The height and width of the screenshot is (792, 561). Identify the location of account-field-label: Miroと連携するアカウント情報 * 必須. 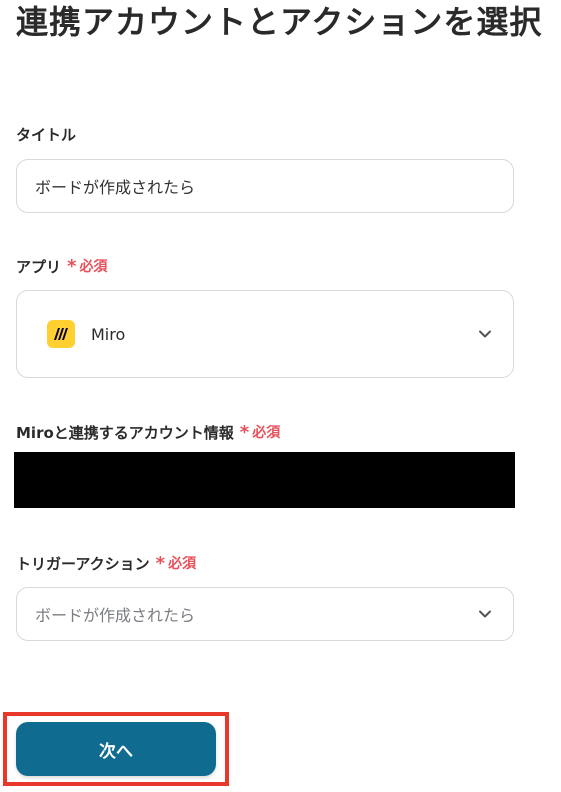
(148, 433).